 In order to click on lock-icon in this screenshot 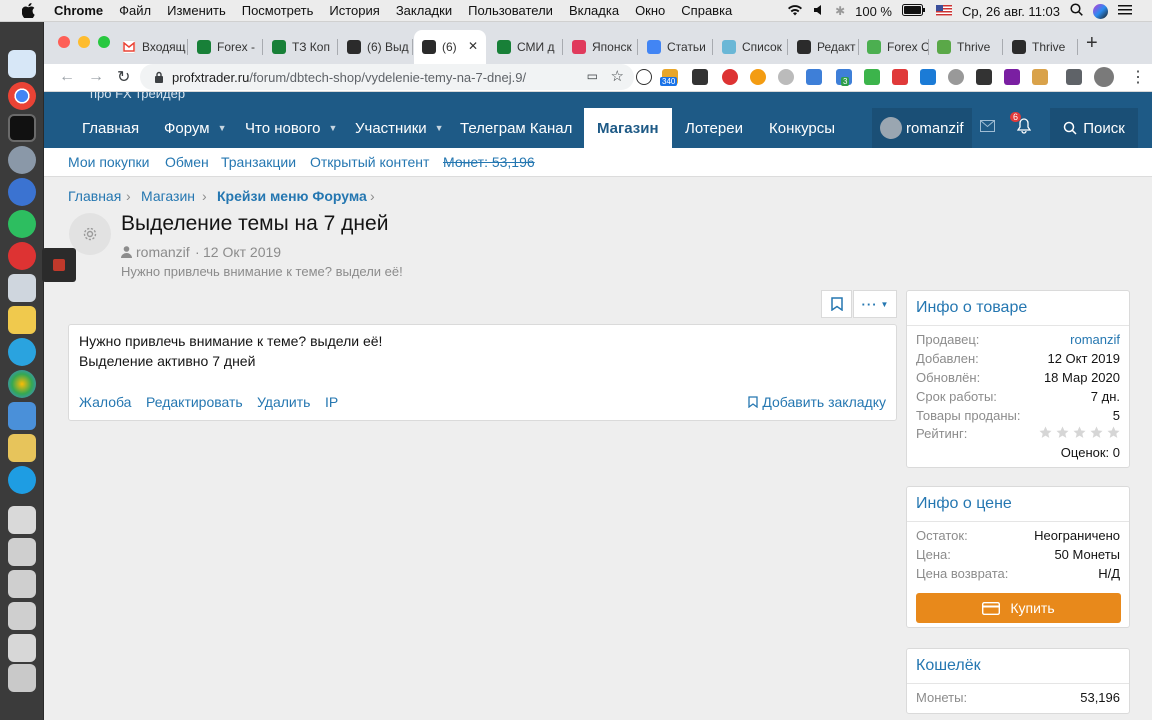, I will do `click(159, 77)`.